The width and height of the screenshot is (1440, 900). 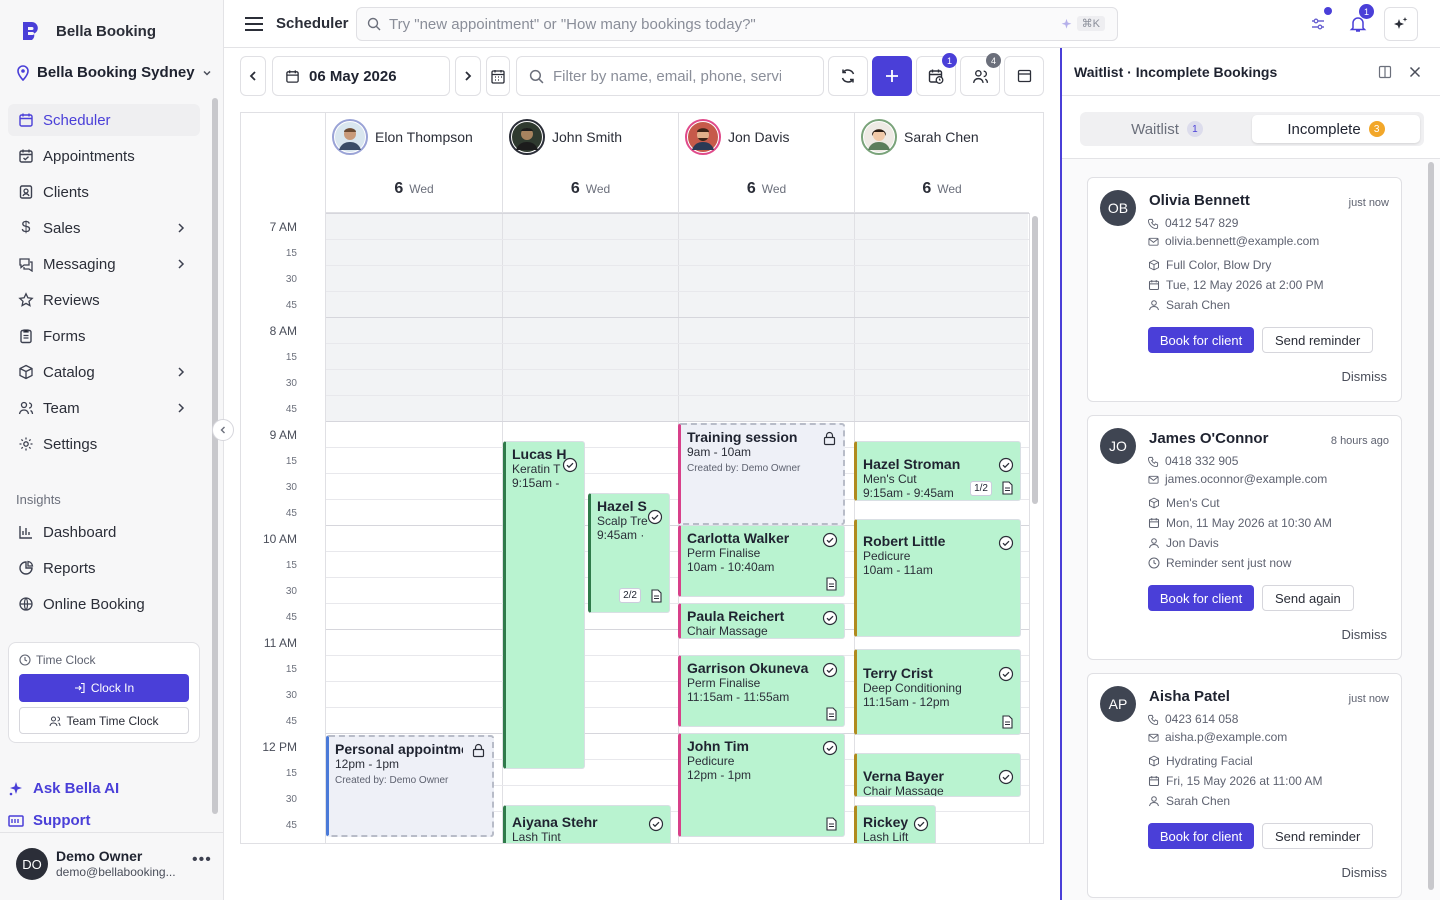 I want to click on nav-catalog: Catalog, so click(x=104, y=372).